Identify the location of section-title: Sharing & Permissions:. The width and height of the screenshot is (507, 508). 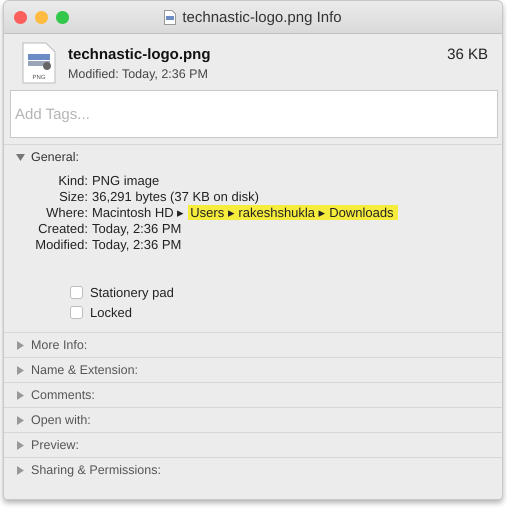
(96, 470).